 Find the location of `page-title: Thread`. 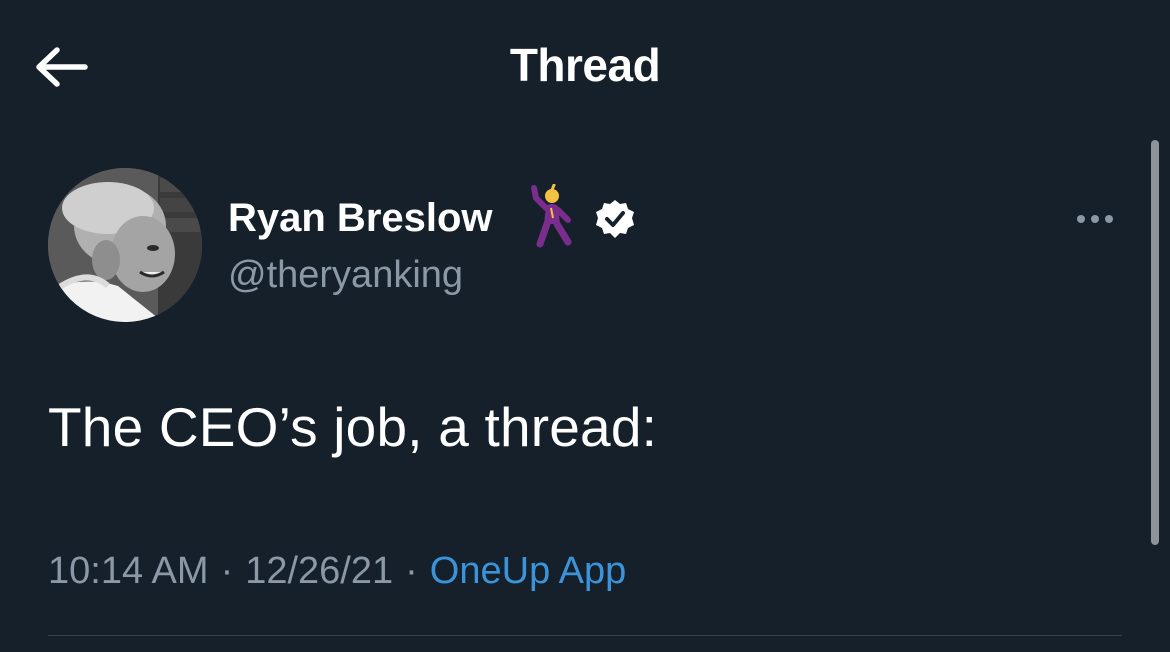

page-title: Thread is located at coordinates (585, 65).